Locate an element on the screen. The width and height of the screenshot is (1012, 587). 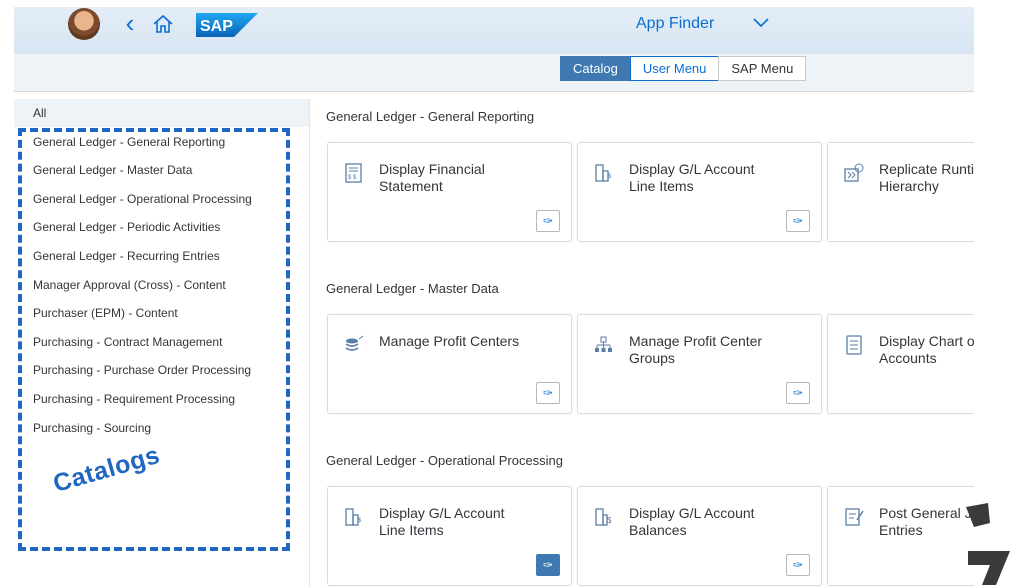
chart-of-accounts-icon is located at coordinates (854, 345).